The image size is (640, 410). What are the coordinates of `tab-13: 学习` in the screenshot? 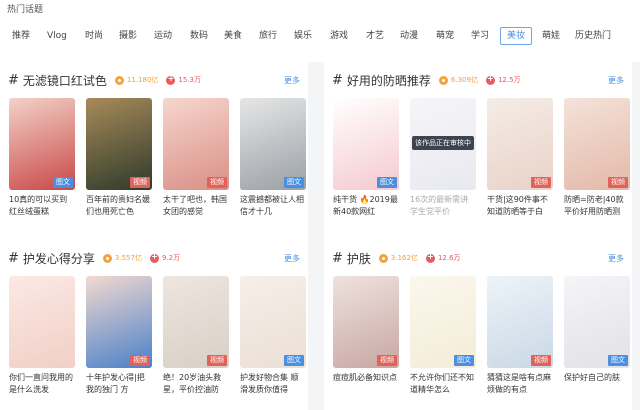 It's located at (480, 36).